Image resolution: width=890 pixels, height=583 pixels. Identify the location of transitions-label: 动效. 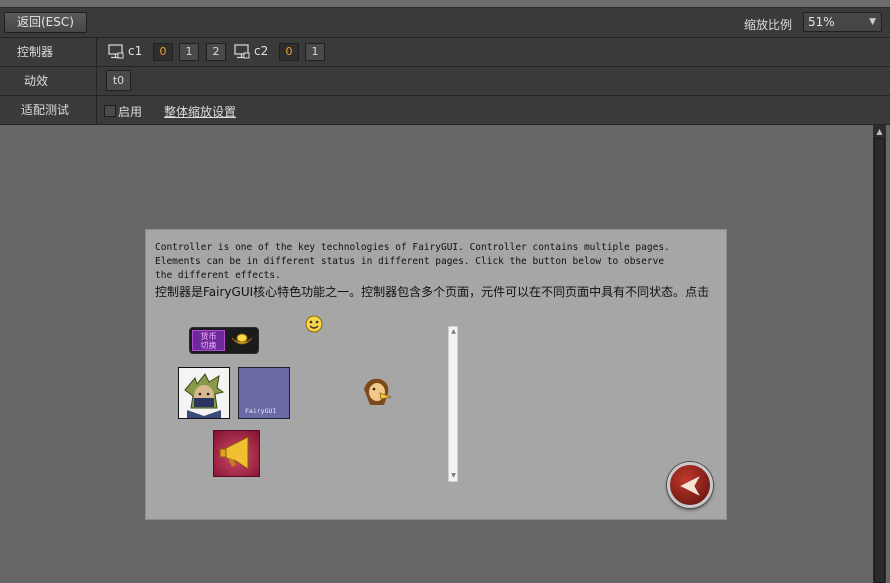
(48, 81).